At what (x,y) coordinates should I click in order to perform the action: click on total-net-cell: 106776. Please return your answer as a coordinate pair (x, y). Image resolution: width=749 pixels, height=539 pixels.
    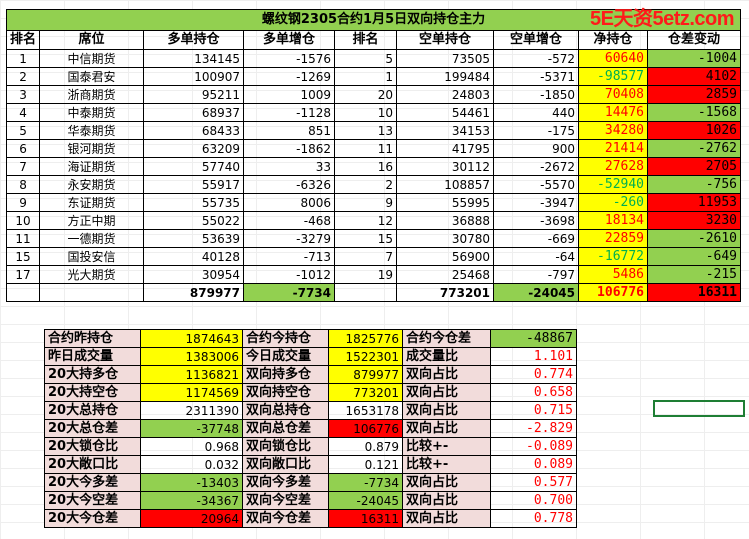
    Looking at the image, I should click on (613, 292).